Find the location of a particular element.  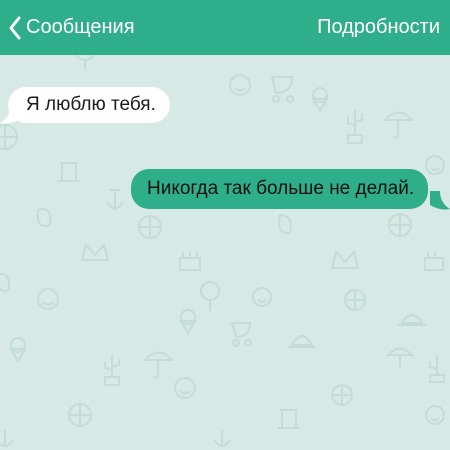

back-button-label: Сообщения is located at coordinates (80, 27).